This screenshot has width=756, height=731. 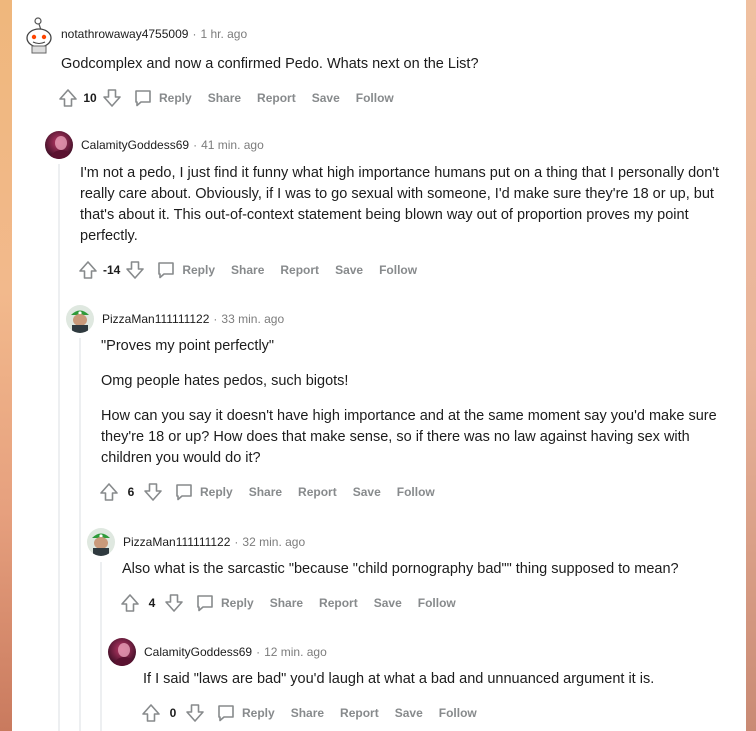 What do you see at coordinates (751, 365) in the screenshot?
I see `background-edge` at bounding box center [751, 365].